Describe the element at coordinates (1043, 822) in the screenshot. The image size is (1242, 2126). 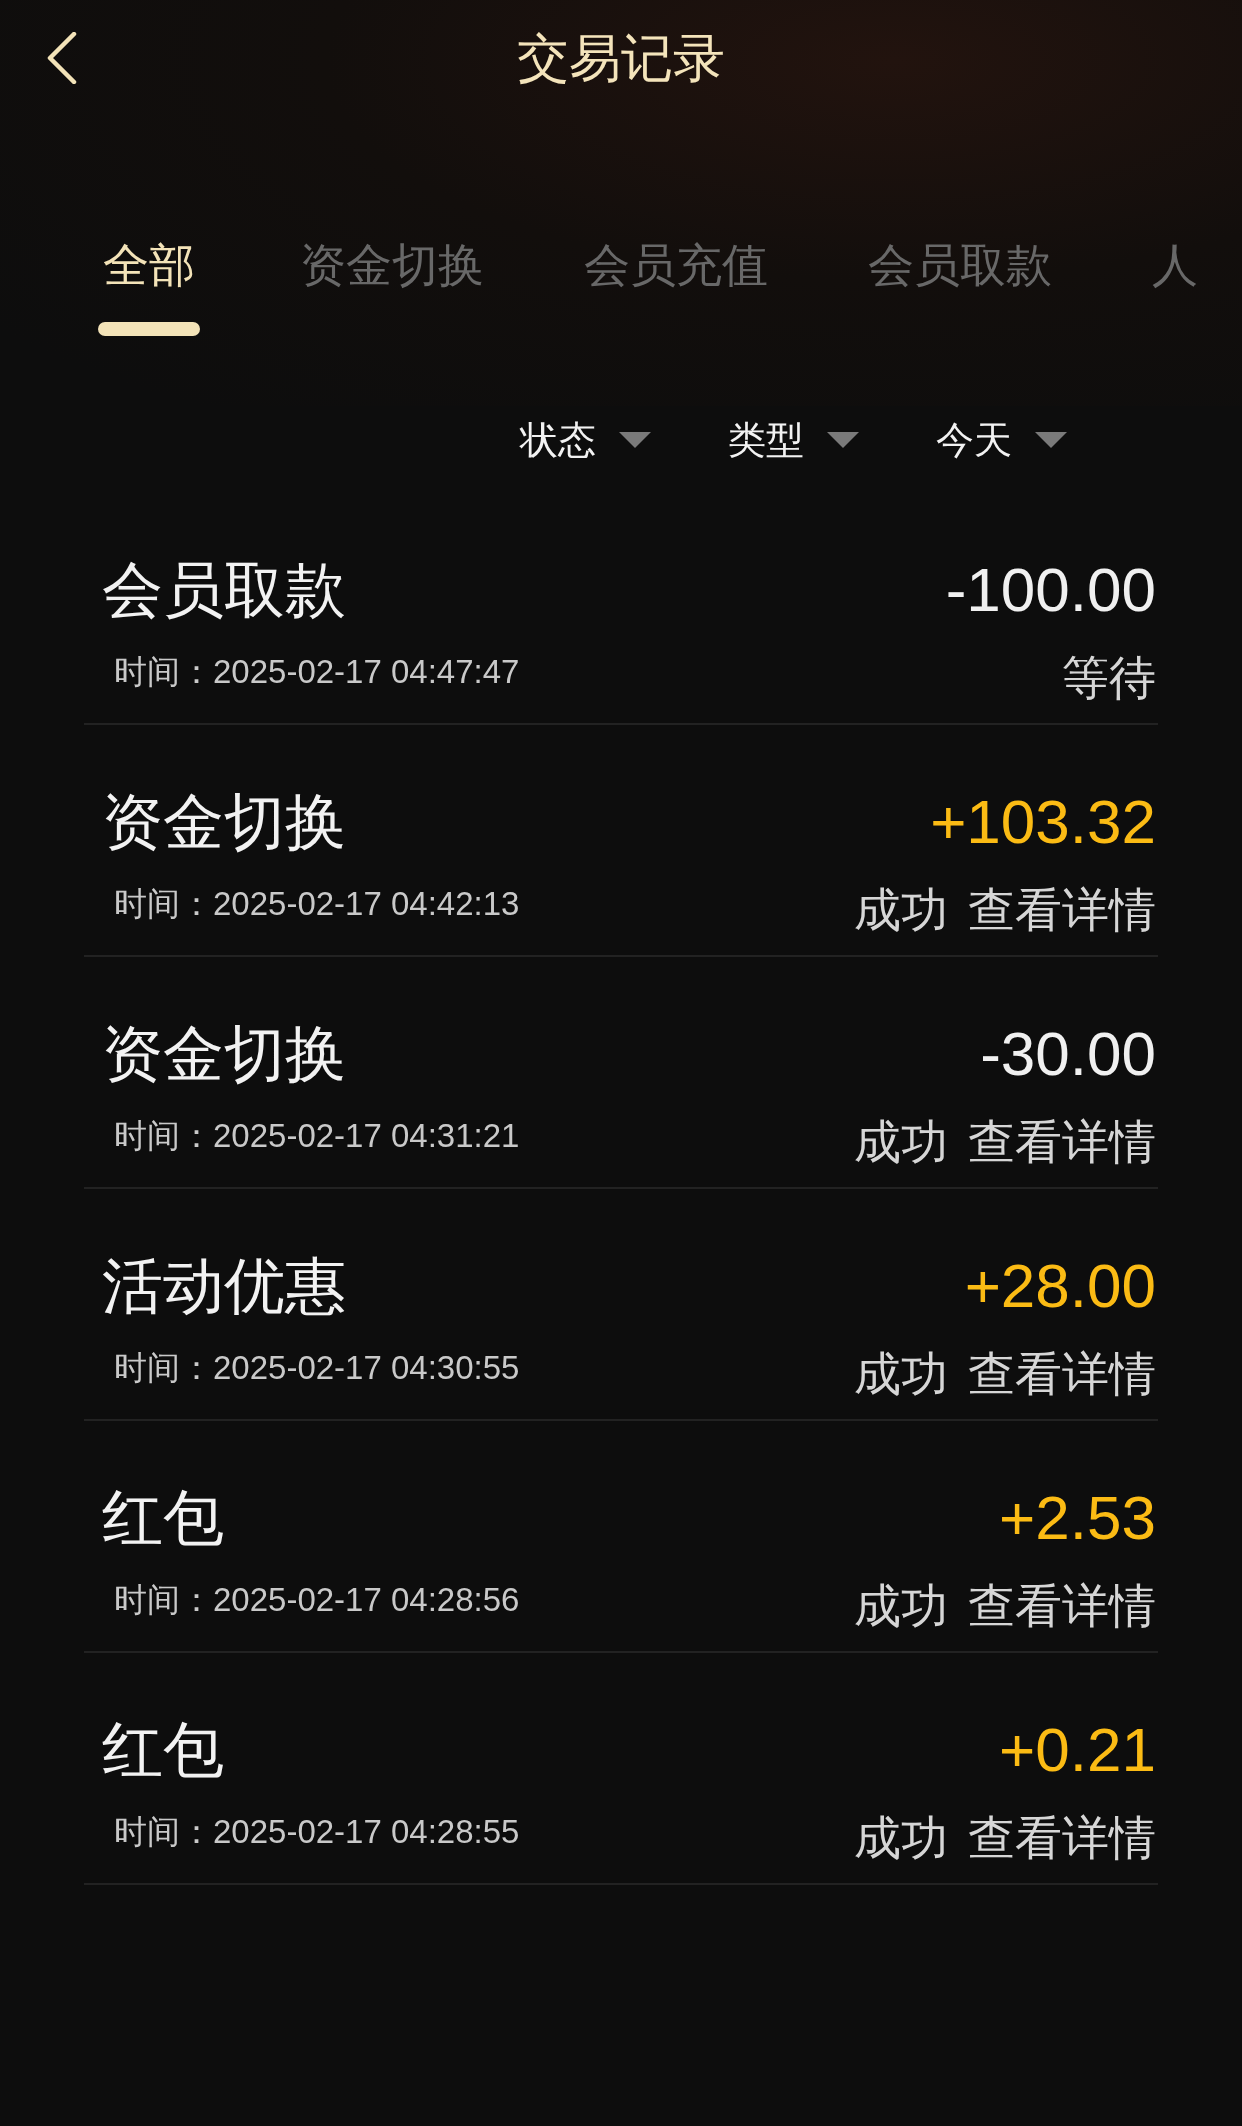
I see `transaction-amount: +103.32` at that location.